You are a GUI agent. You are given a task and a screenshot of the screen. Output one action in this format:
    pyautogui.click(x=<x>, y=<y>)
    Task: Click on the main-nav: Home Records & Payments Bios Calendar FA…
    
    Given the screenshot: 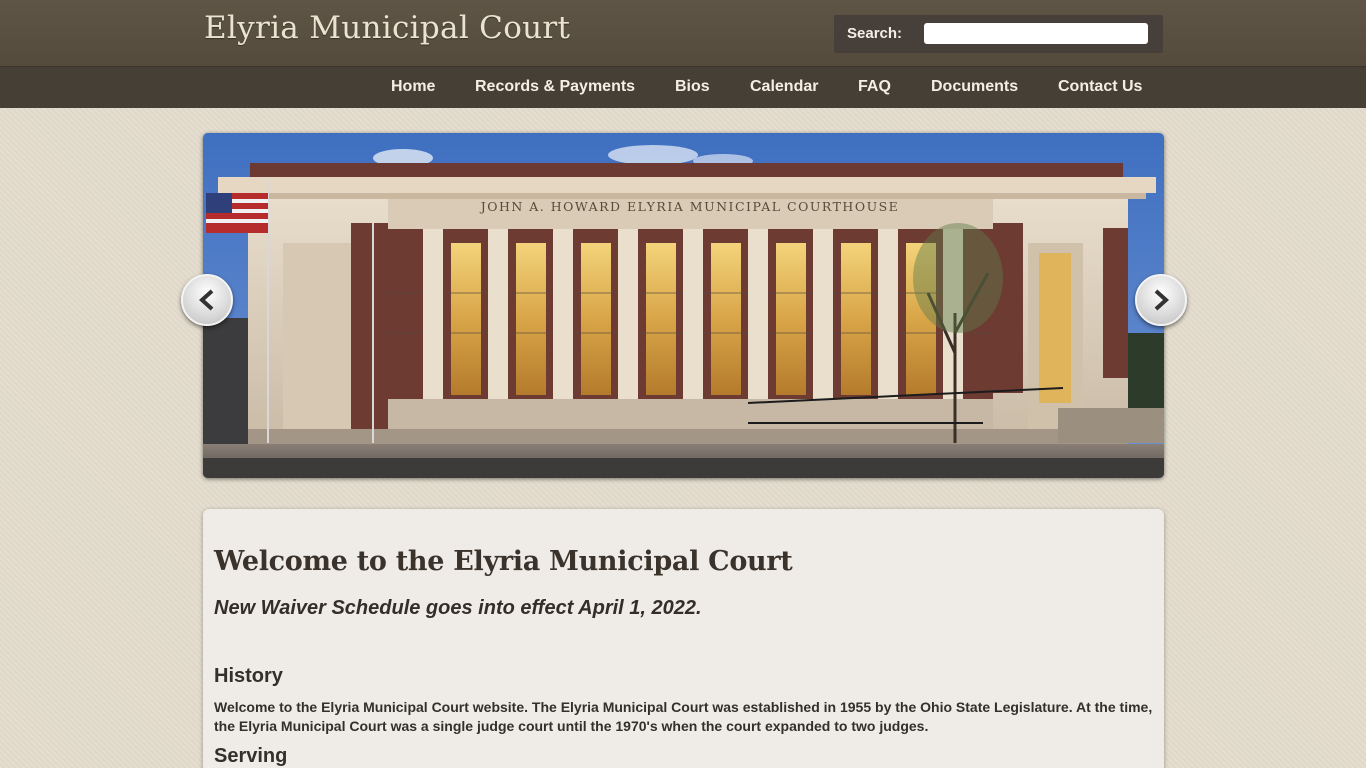 What is the action you would take?
    pyautogui.click(x=683, y=87)
    